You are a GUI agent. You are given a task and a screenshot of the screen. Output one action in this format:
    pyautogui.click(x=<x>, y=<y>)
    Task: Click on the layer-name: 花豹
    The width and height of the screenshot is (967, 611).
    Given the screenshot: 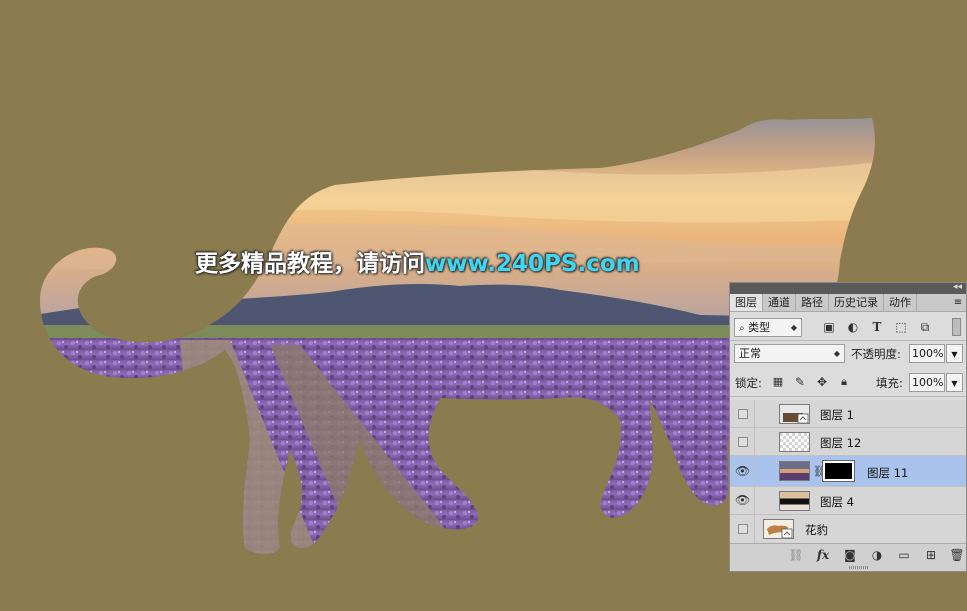 What is the action you would take?
    pyautogui.click(x=816, y=530)
    